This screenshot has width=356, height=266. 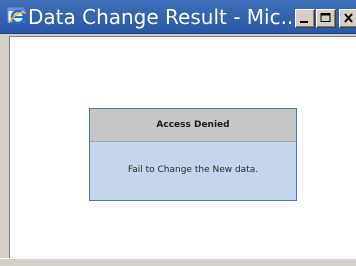 What do you see at coordinates (305, 18) in the screenshot?
I see `minimize-button` at bounding box center [305, 18].